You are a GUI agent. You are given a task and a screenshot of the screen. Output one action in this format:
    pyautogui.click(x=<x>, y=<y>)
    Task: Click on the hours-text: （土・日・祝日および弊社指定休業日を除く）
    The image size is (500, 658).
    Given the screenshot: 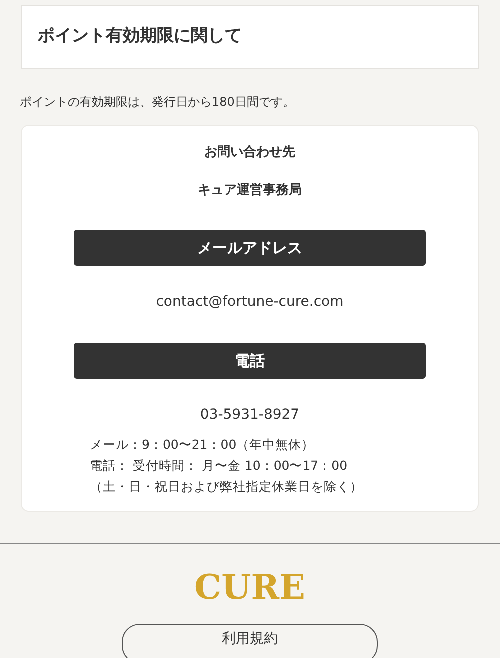 What is the action you would take?
    pyautogui.click(x=227, y=487)
    